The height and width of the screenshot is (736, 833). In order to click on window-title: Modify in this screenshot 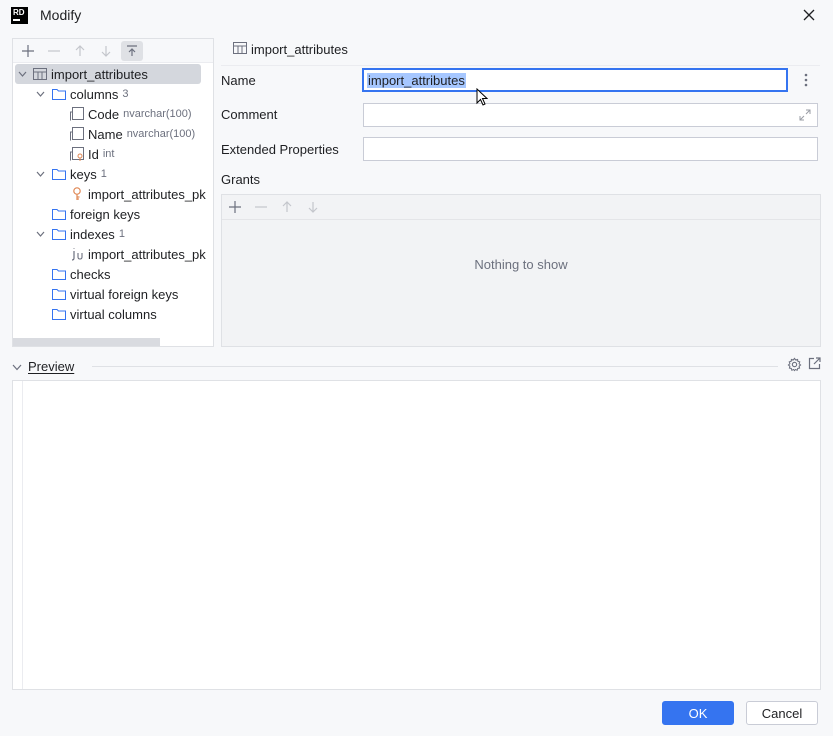, I will do `click(61, 15)`.